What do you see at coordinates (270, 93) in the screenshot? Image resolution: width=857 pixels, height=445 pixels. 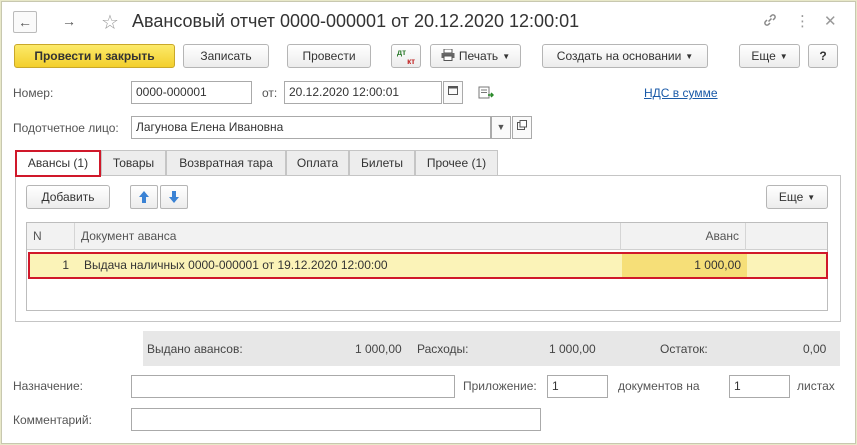 I see `date-label: от:` at bounding box center [270, 93].